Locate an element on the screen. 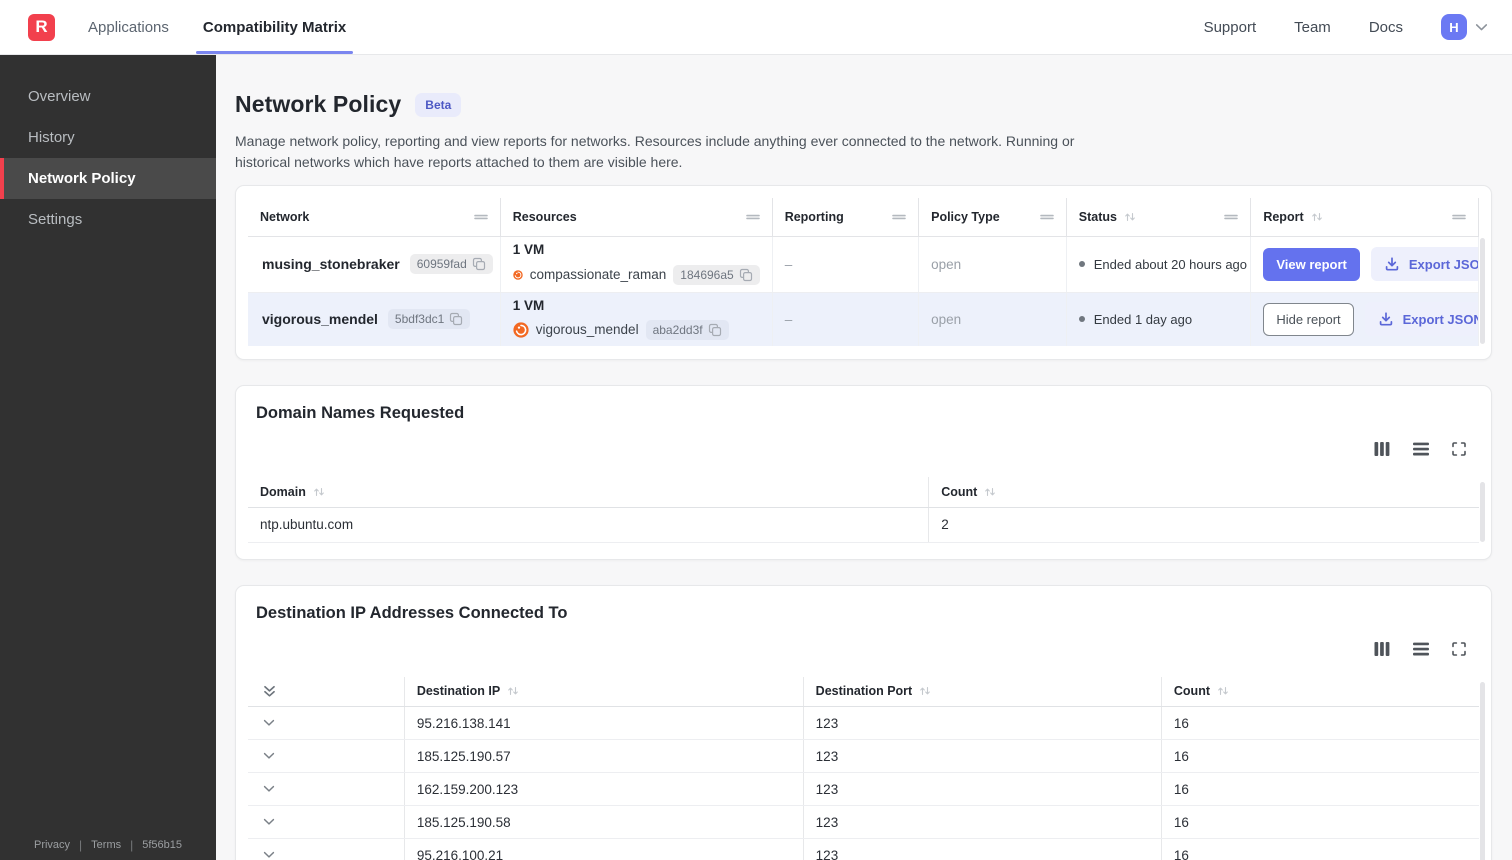  view-report-button: View report is located at coordinates (1311, 264).